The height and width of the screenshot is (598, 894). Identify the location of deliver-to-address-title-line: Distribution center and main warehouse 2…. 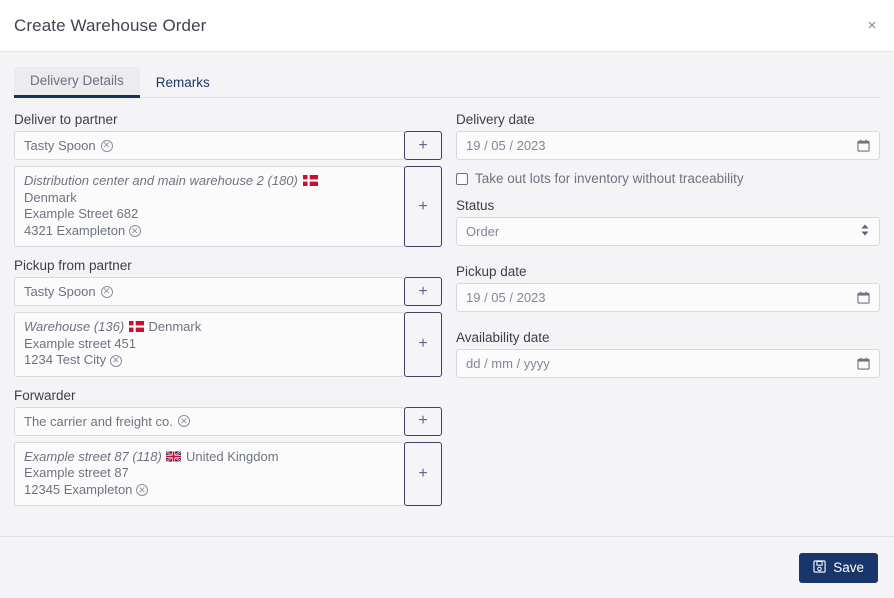
(209, 181).